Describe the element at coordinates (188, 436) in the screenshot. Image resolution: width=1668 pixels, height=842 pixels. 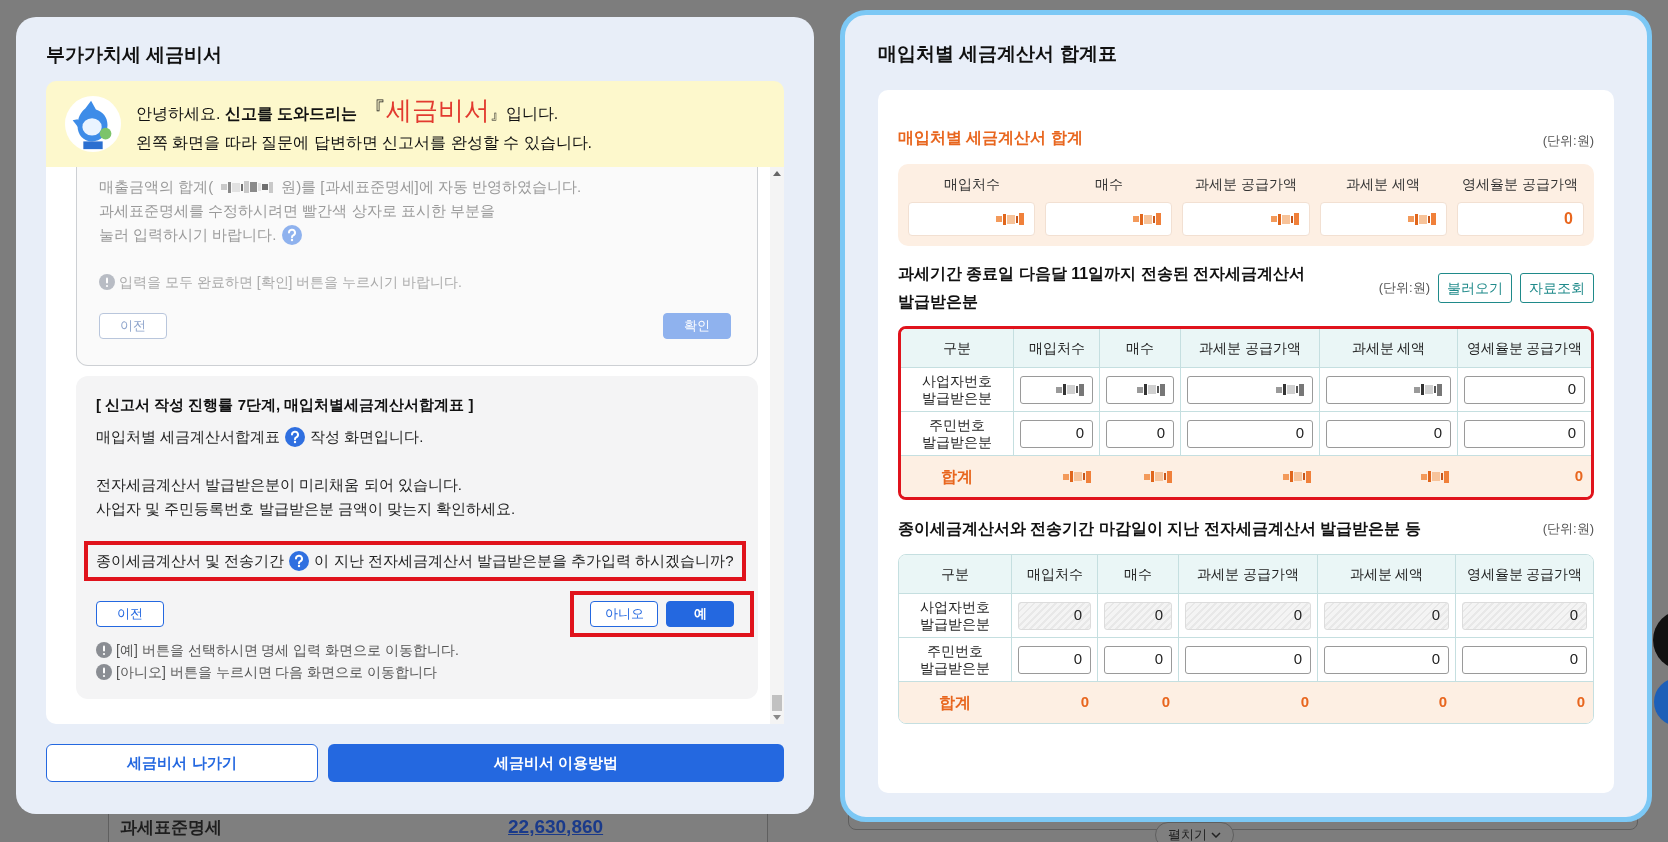
I see `instruction-text: 매입처별 세금계산서합계표` at that location.